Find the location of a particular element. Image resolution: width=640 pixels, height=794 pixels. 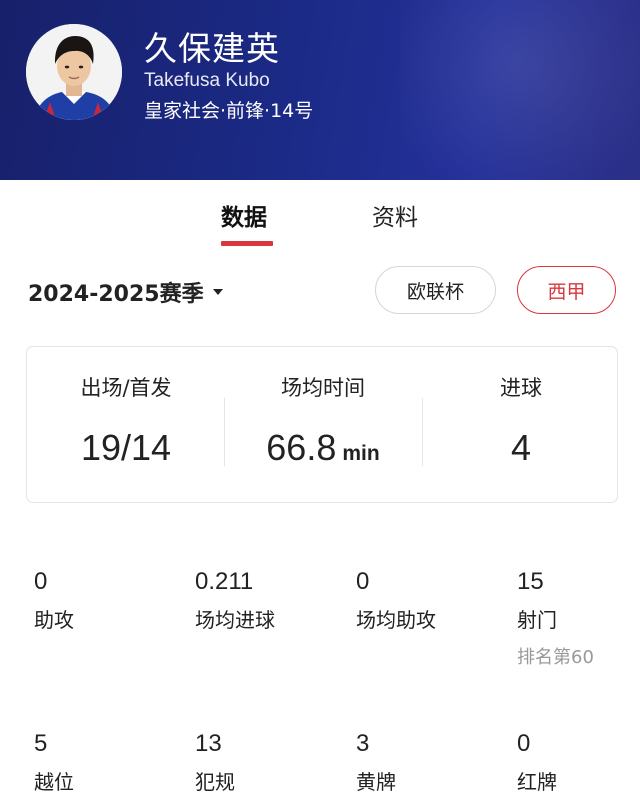

player-photo-icon is located at coordinates (74, 72).